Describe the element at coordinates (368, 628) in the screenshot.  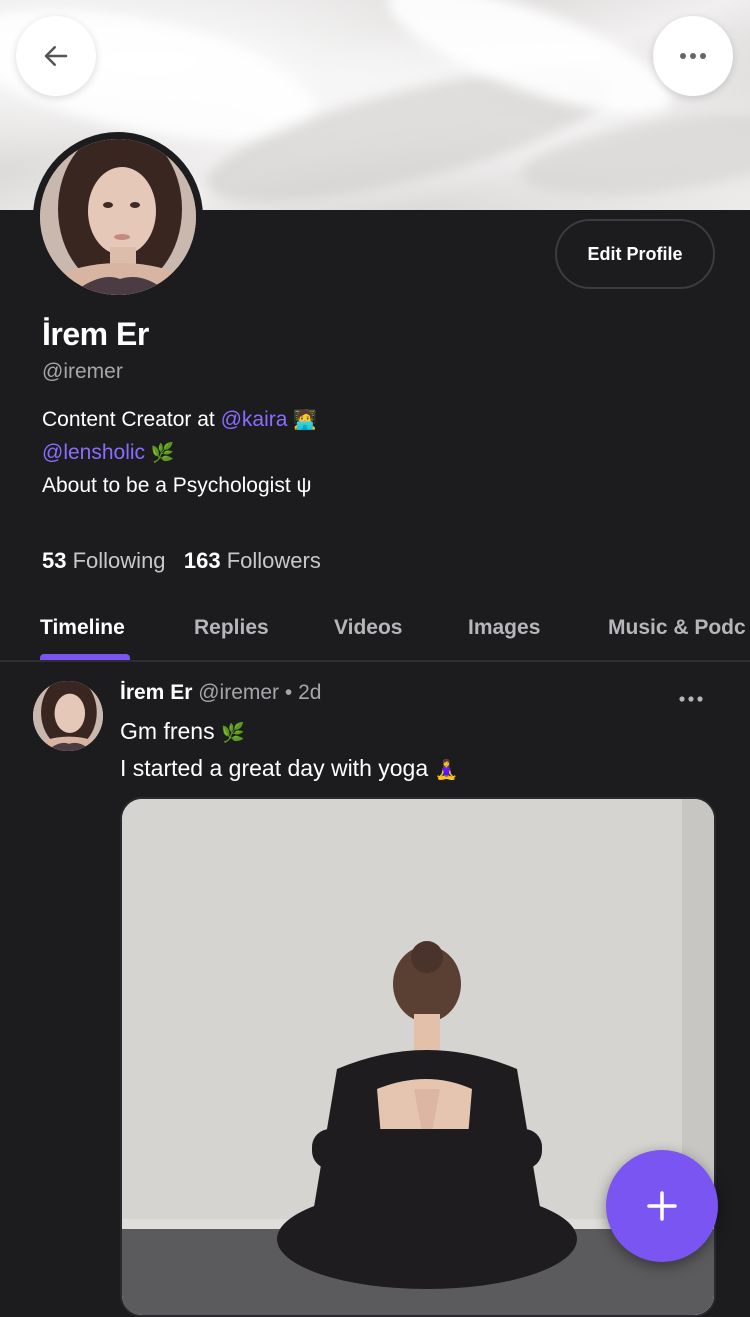
I see `tab-videos: Videos` at that location.